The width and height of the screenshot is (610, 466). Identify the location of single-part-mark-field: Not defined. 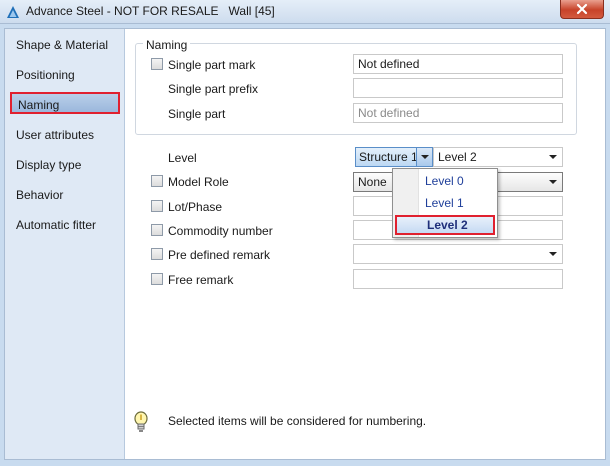
(458, 64).